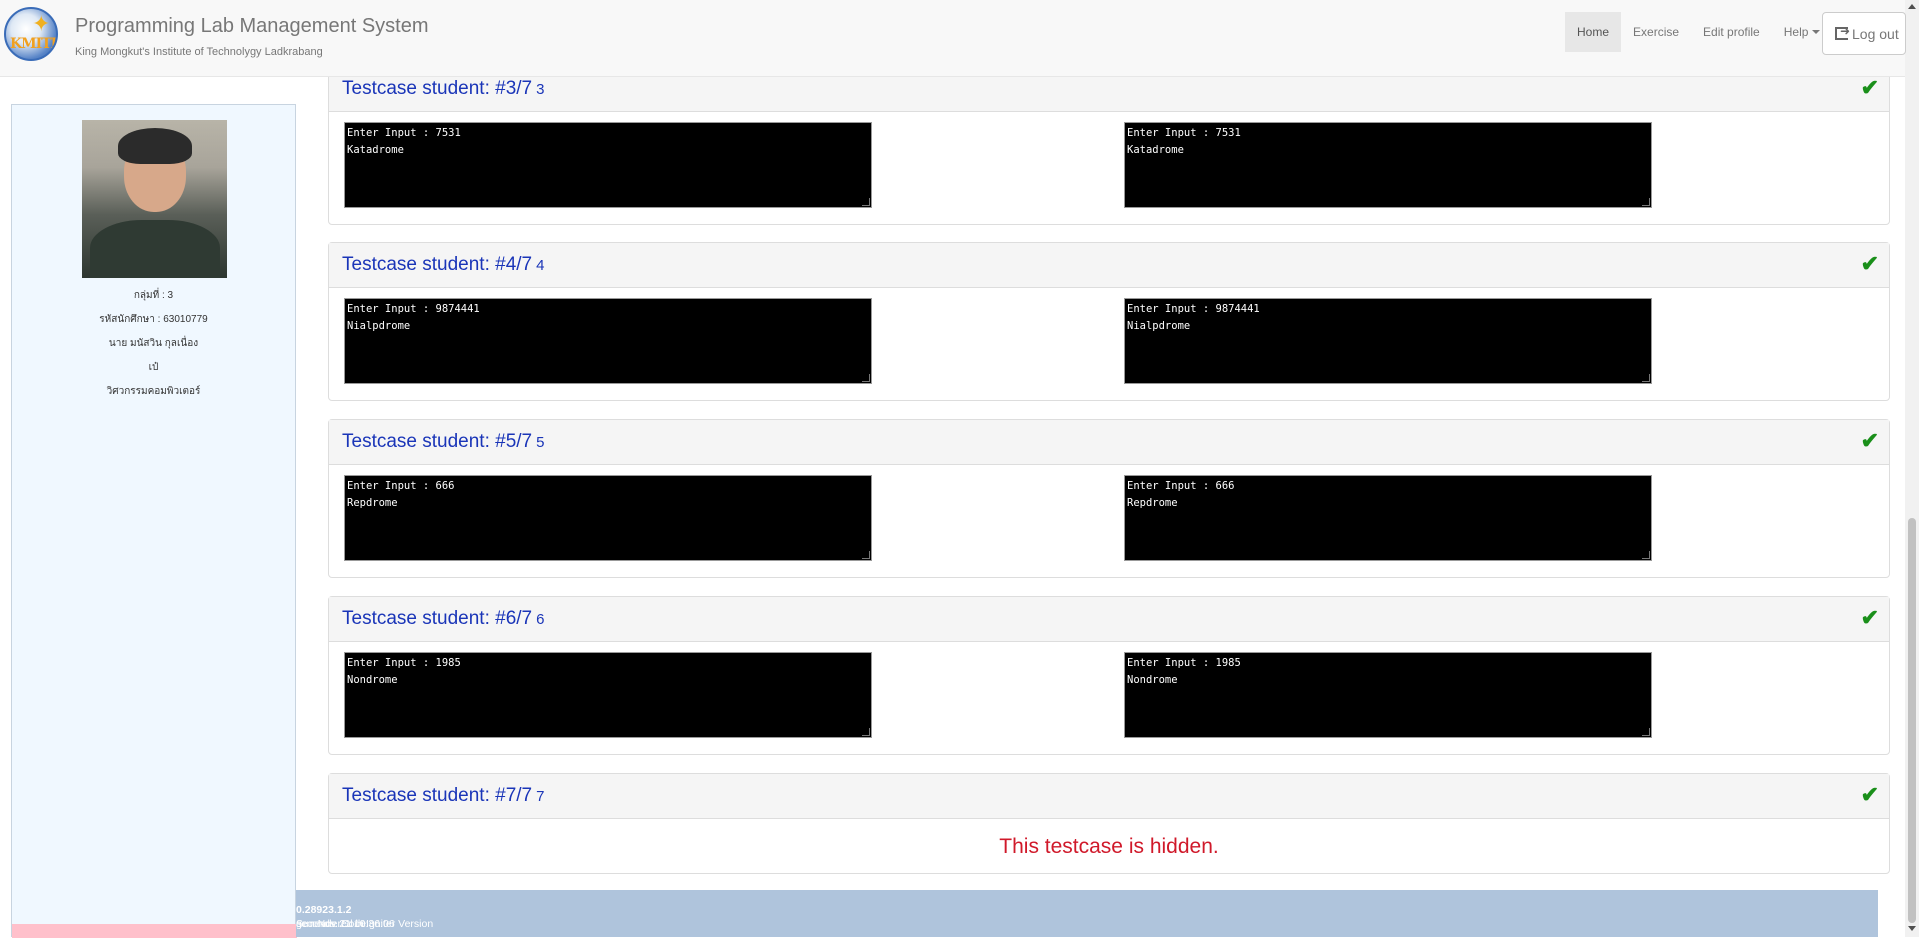 This screenshot has width=1919, height=938. I want to click on hidden-testcase-message: This testcase is hidden., so click(1109, 846).